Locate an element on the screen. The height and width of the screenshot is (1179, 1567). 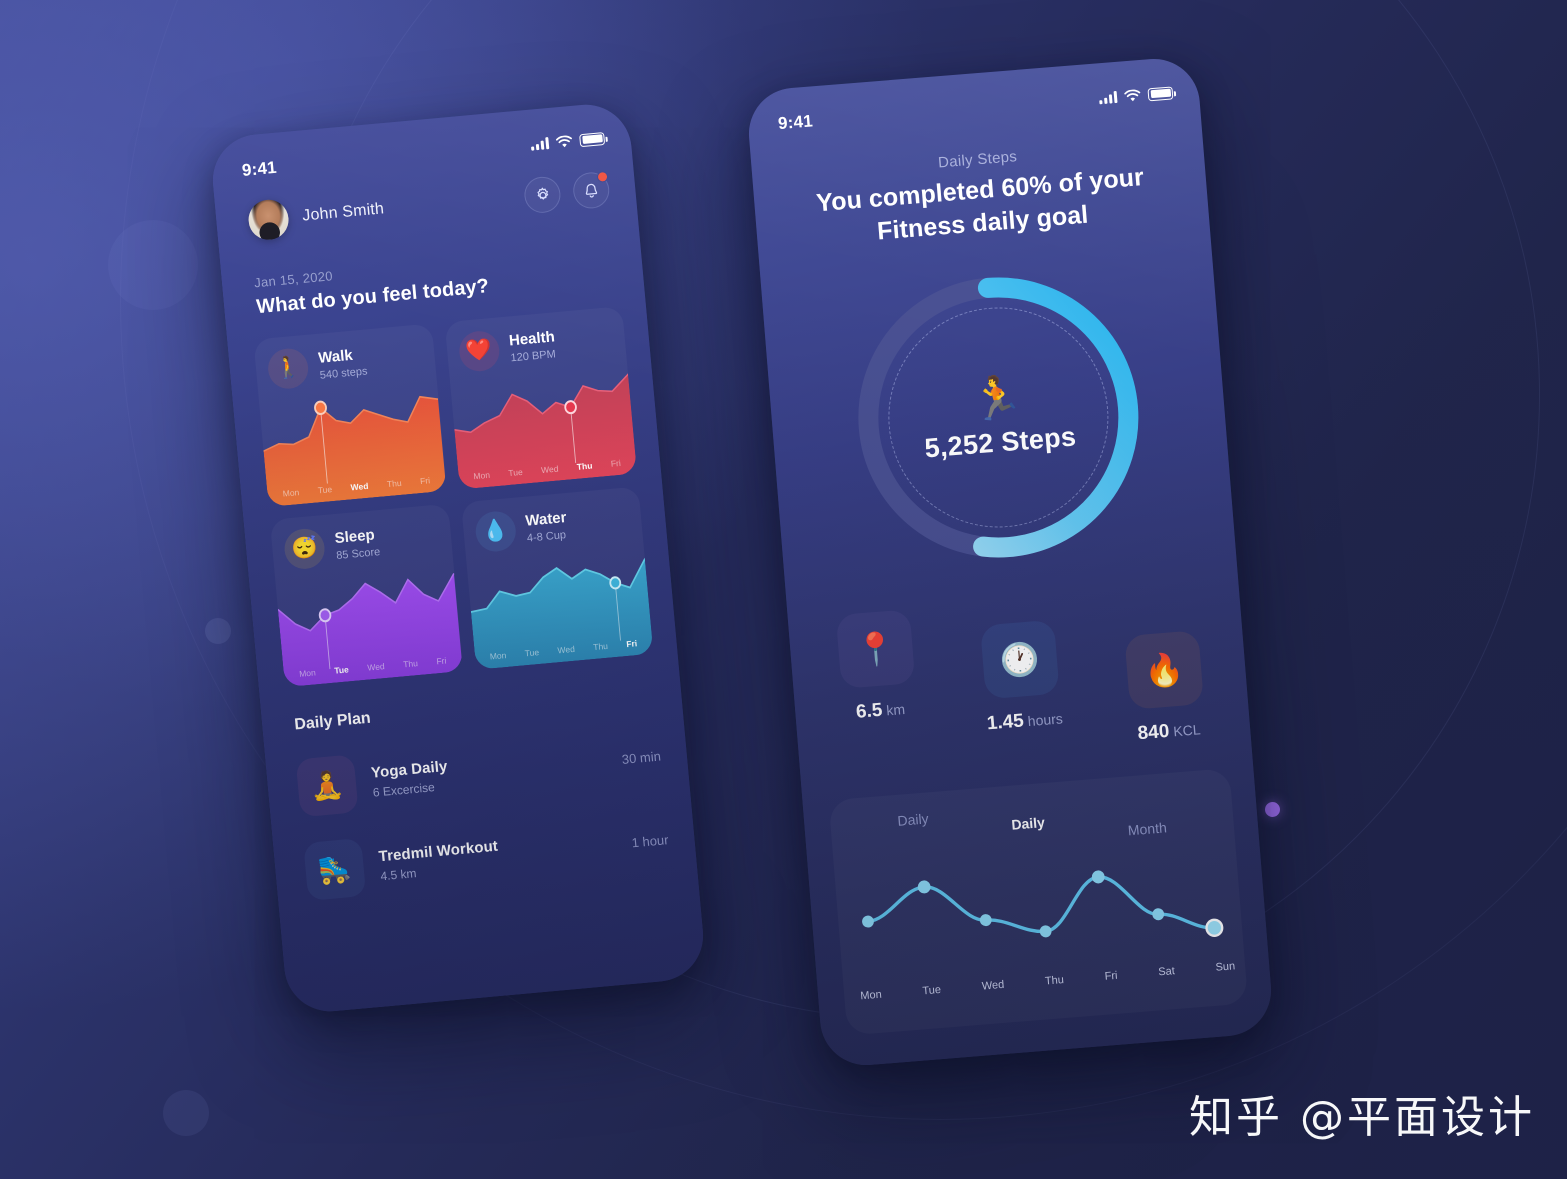
steps-value: 5,252 Steps is located at coordinates (1000, 441).